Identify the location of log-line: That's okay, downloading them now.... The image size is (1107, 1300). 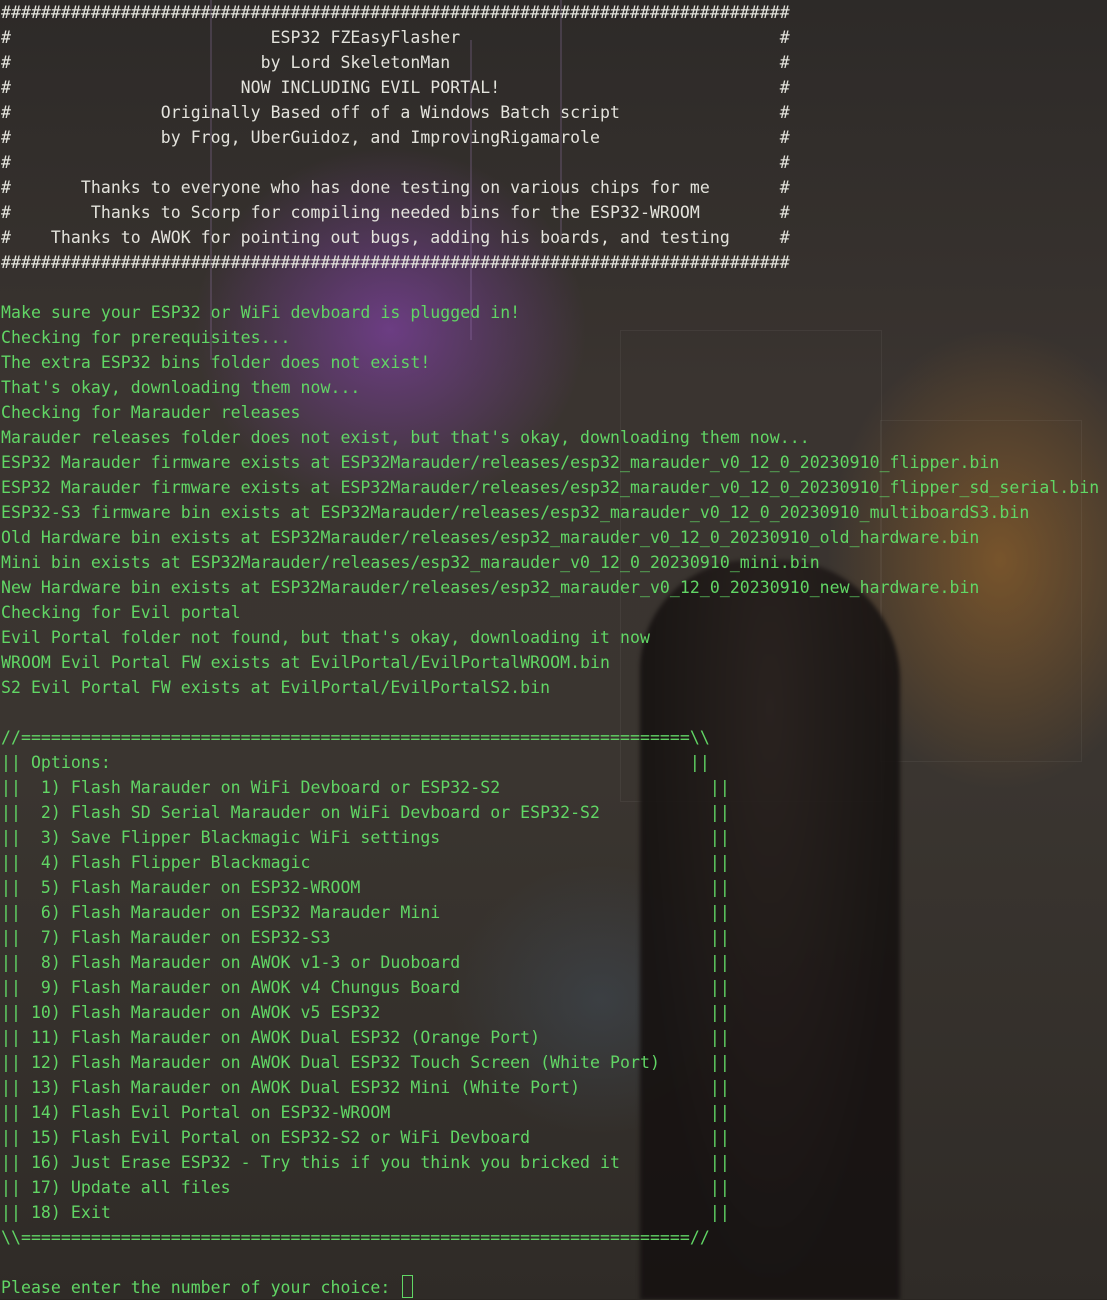
(181, 387).